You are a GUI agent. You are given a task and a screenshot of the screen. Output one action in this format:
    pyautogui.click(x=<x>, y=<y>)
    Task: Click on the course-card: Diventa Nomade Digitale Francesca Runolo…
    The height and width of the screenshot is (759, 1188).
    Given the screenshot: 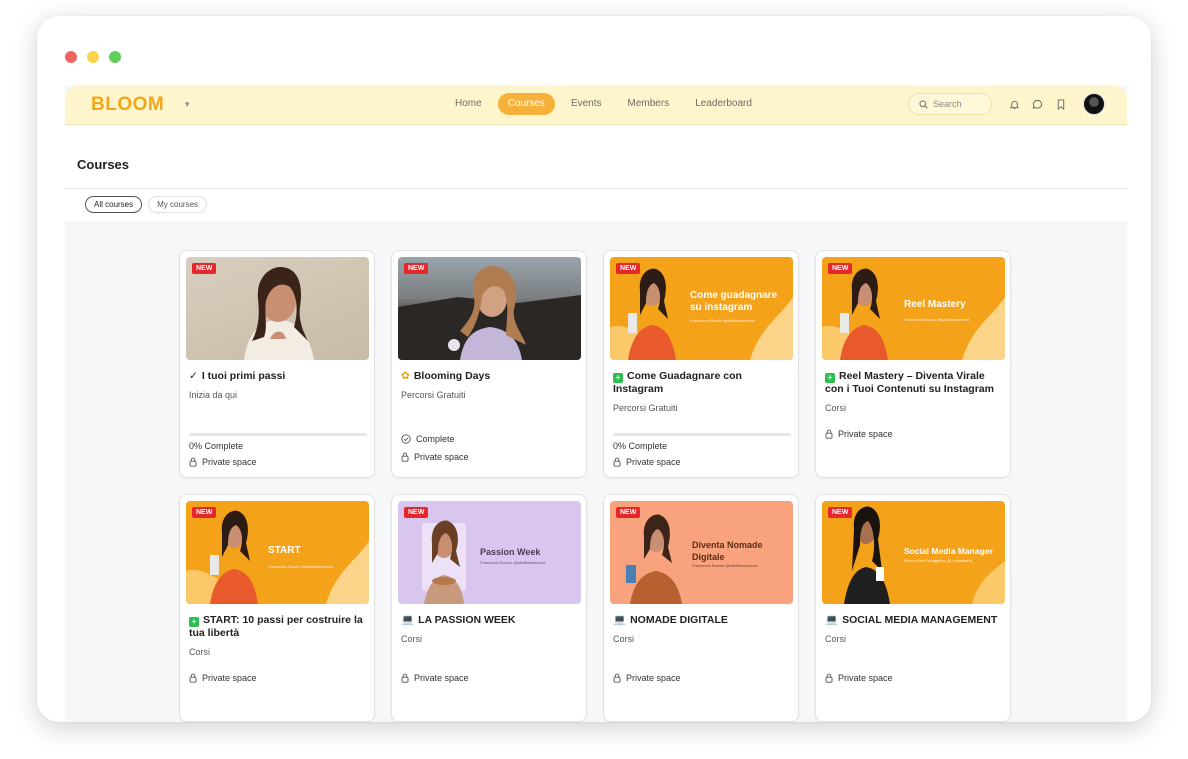 What is the action you would take?
    pyautogui.click(x=701, y=608)
    